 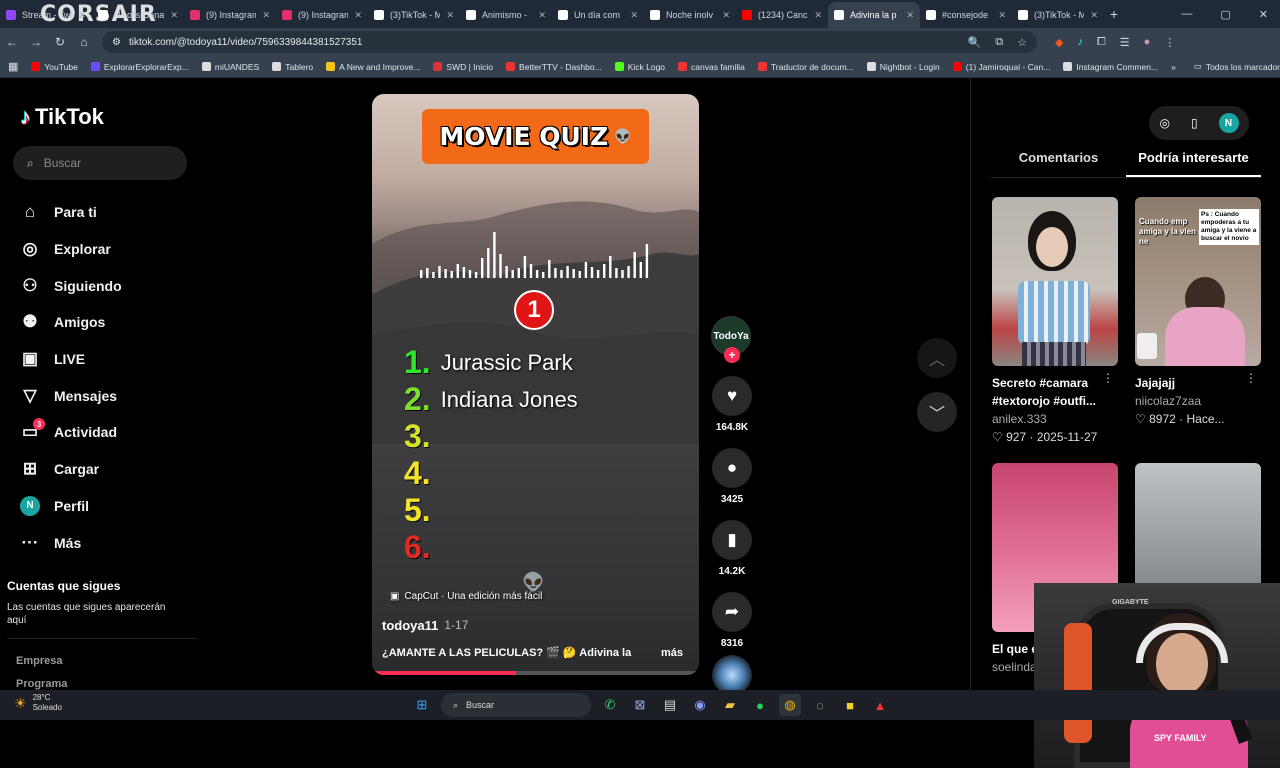 I want to click on spotify-icon: ●, so click(x=760, y=705).